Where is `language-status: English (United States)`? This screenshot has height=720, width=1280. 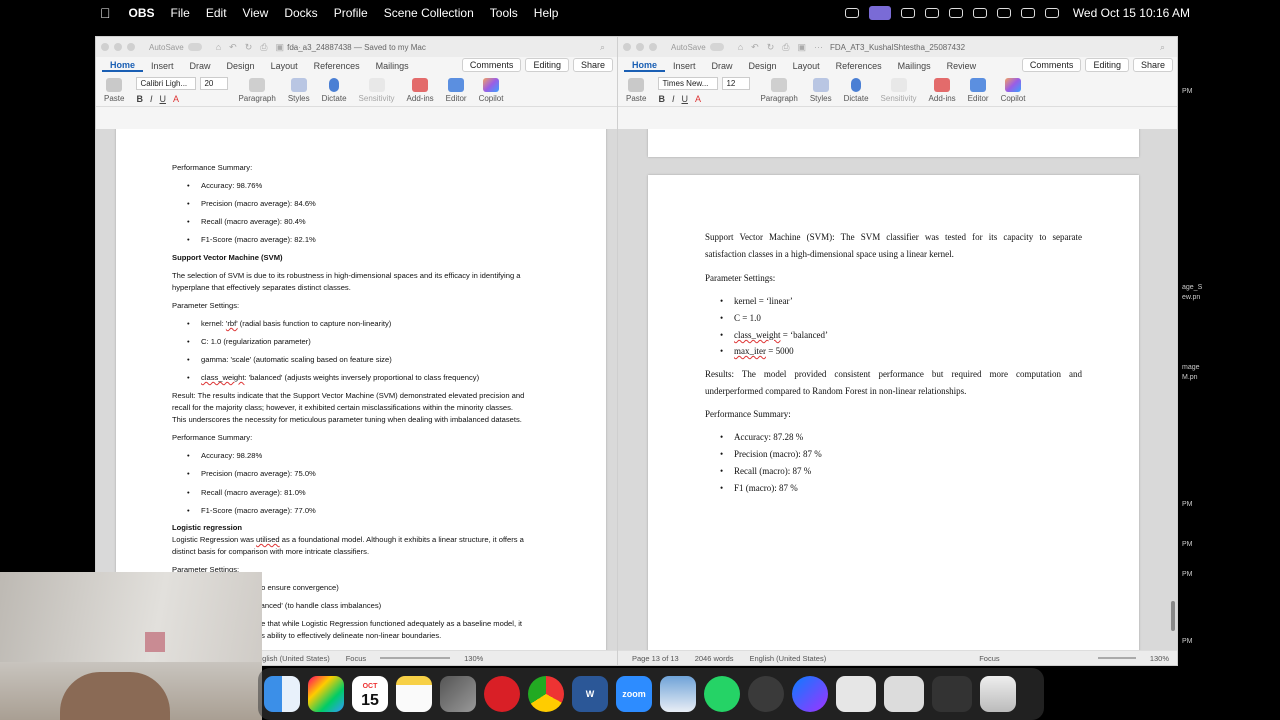
language-status: English (United States) is located at coordinates (788, 658).